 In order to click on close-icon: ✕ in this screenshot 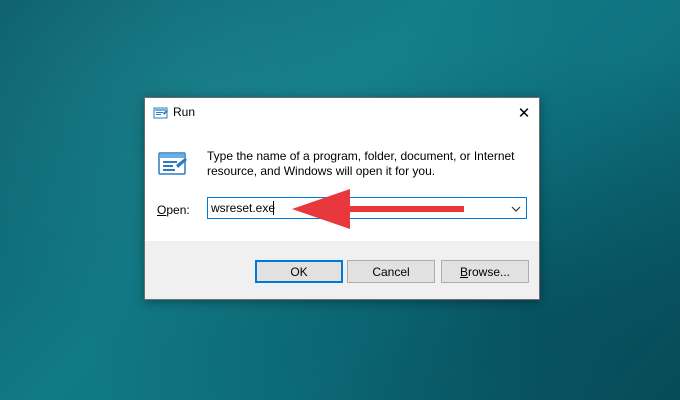, I will do `click(524, 113)`.